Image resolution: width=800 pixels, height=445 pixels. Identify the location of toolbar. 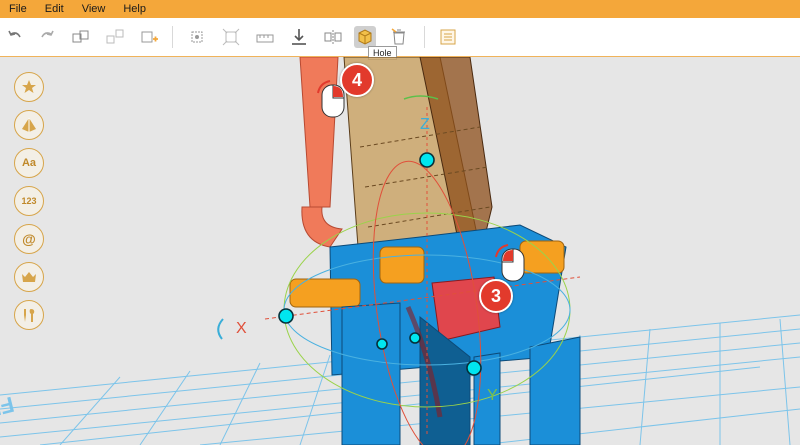
(400, 37).